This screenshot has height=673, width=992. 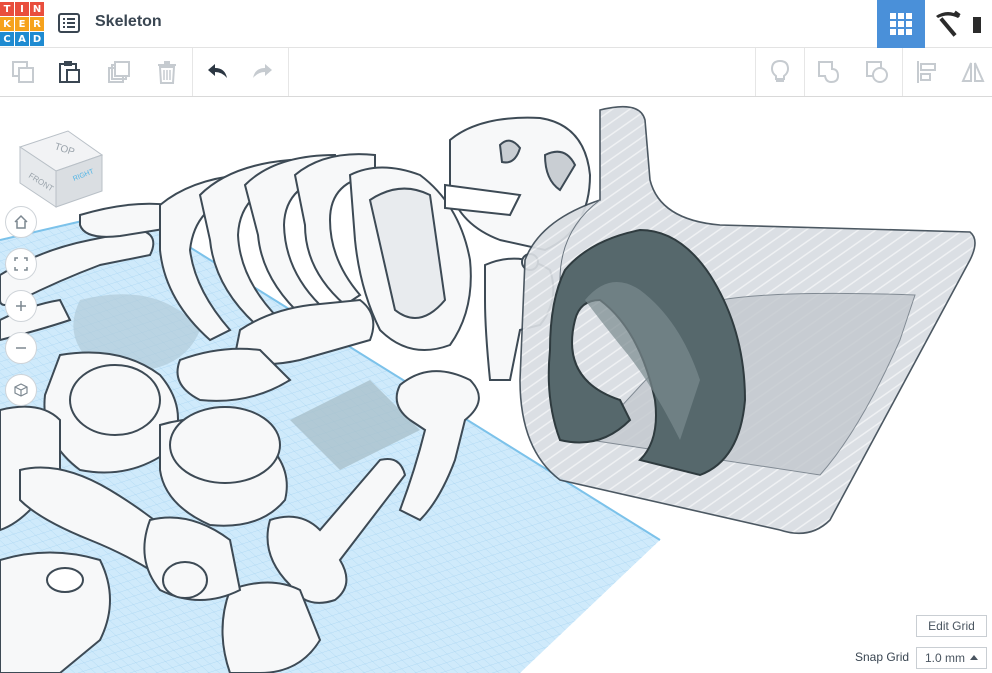 I want to click on redo-icon, so click(x=262, y=71).